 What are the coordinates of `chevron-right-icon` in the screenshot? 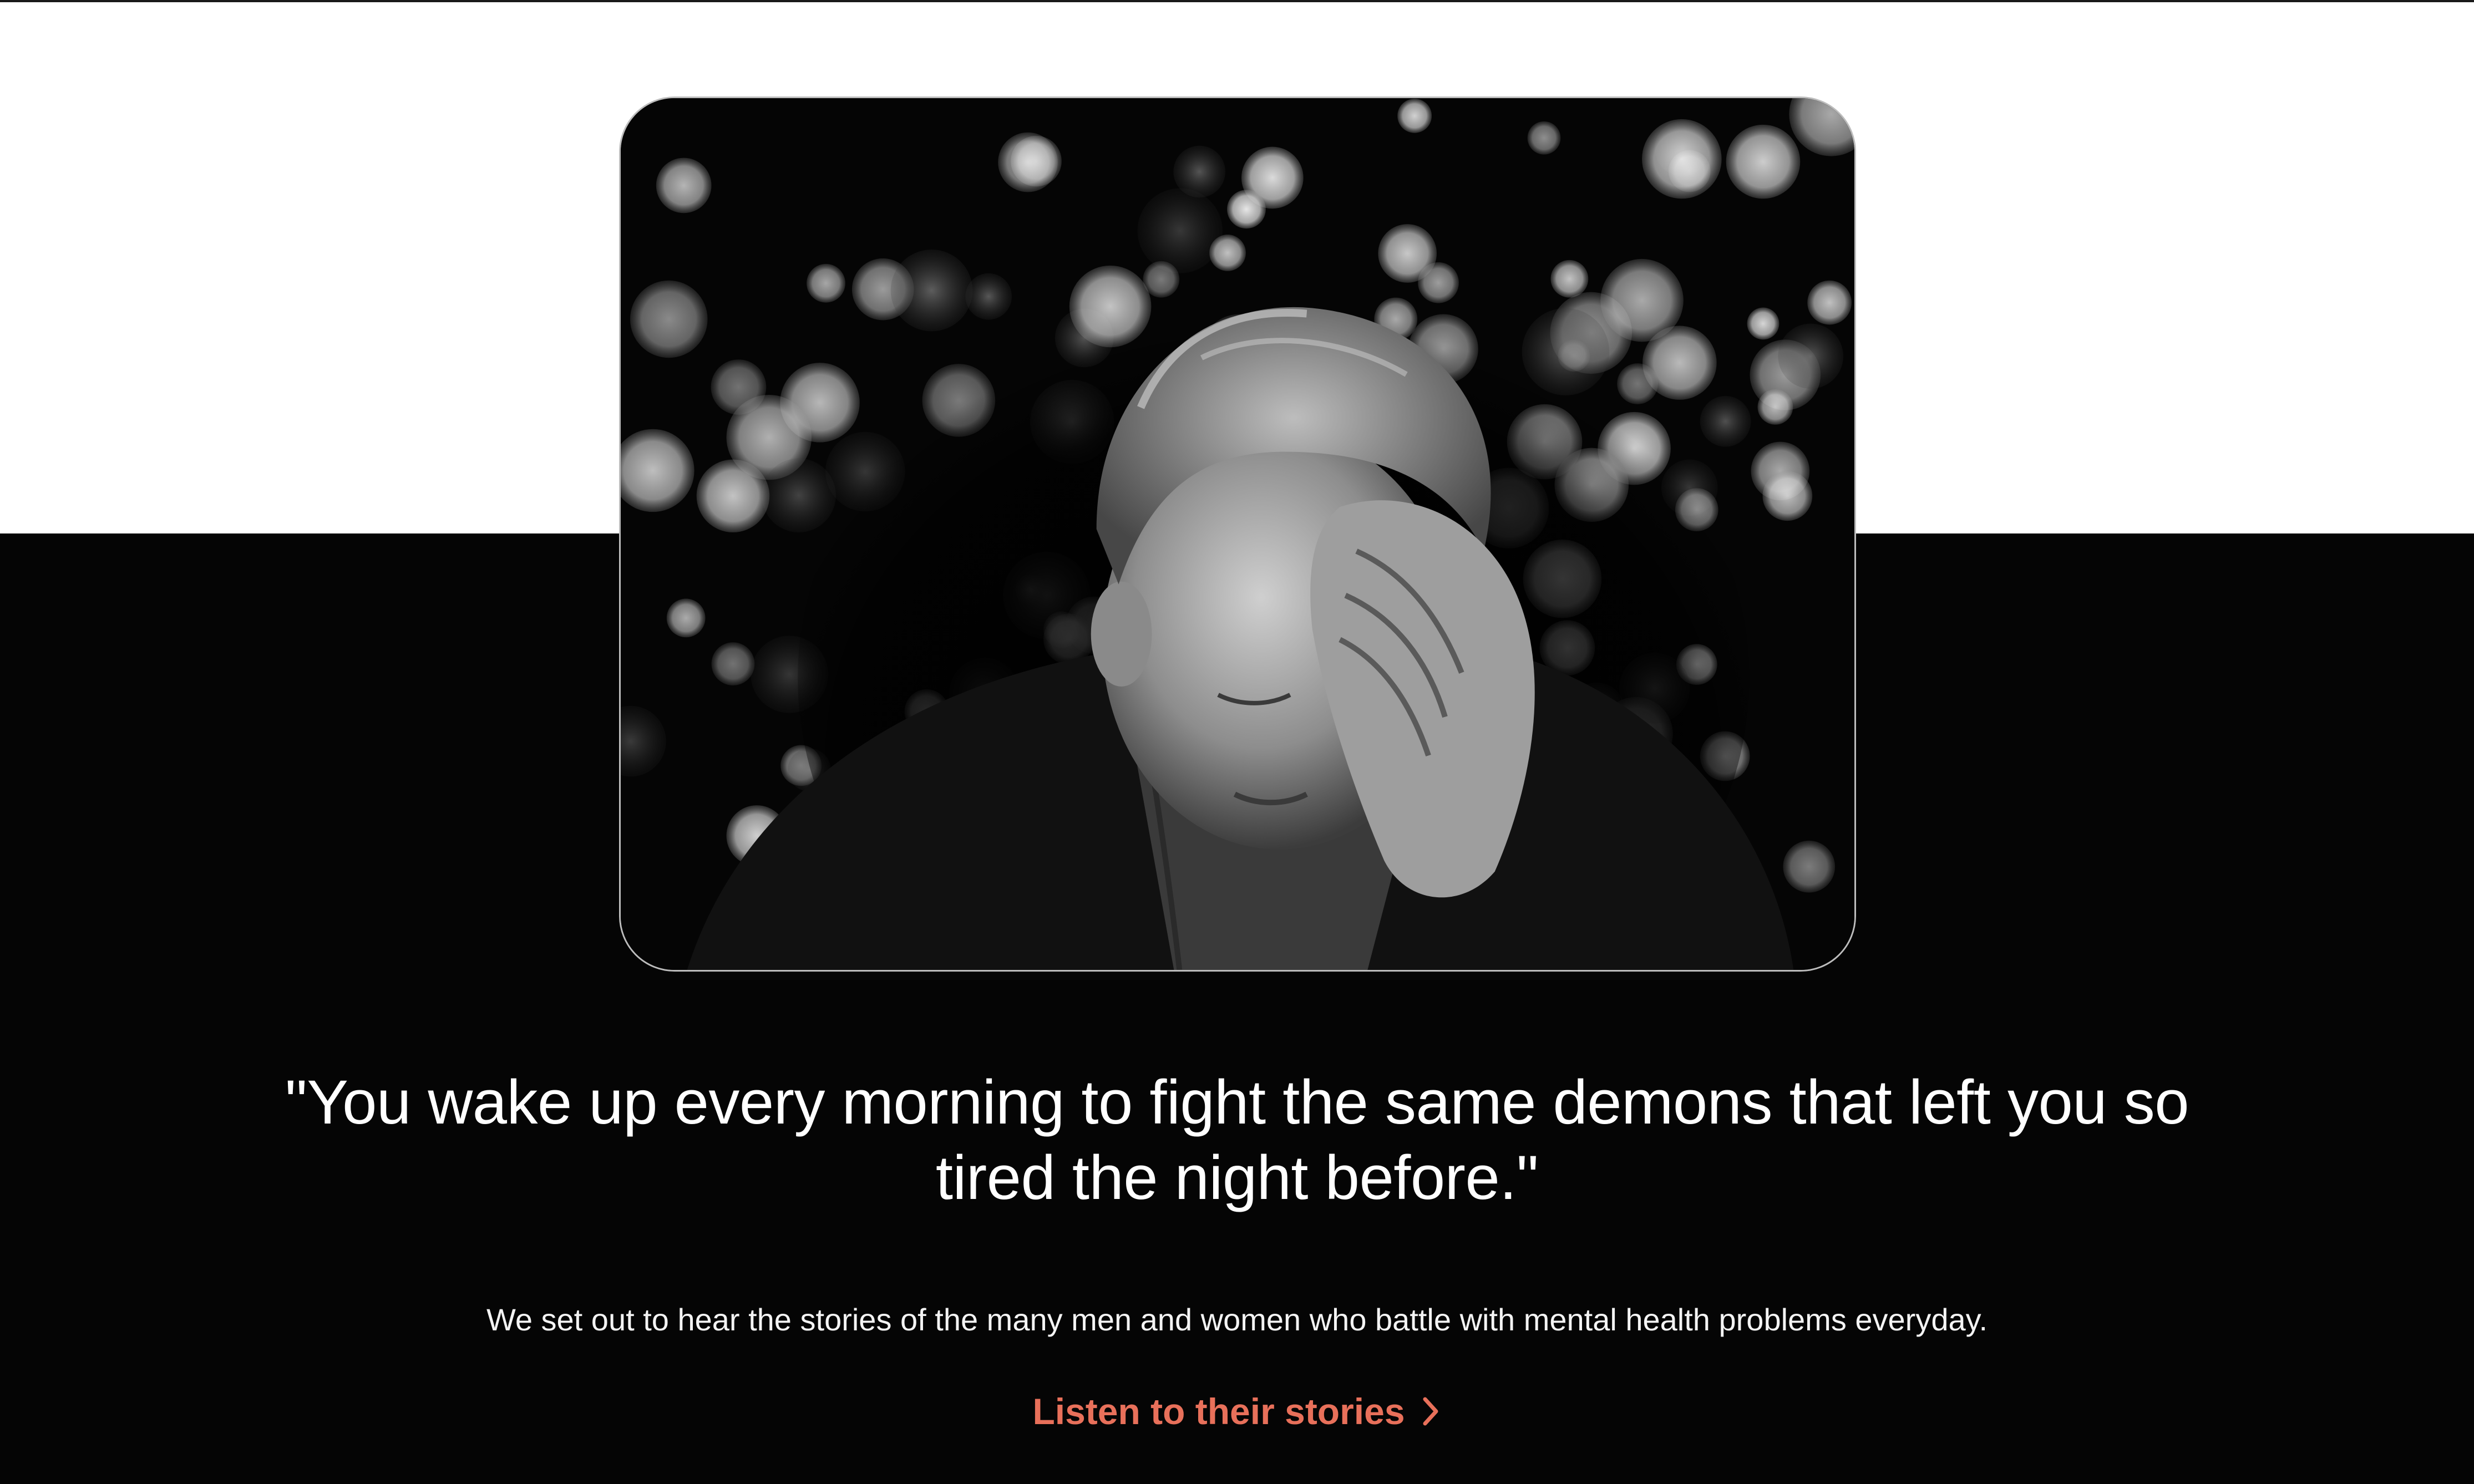 It's located at (1431, 1411).